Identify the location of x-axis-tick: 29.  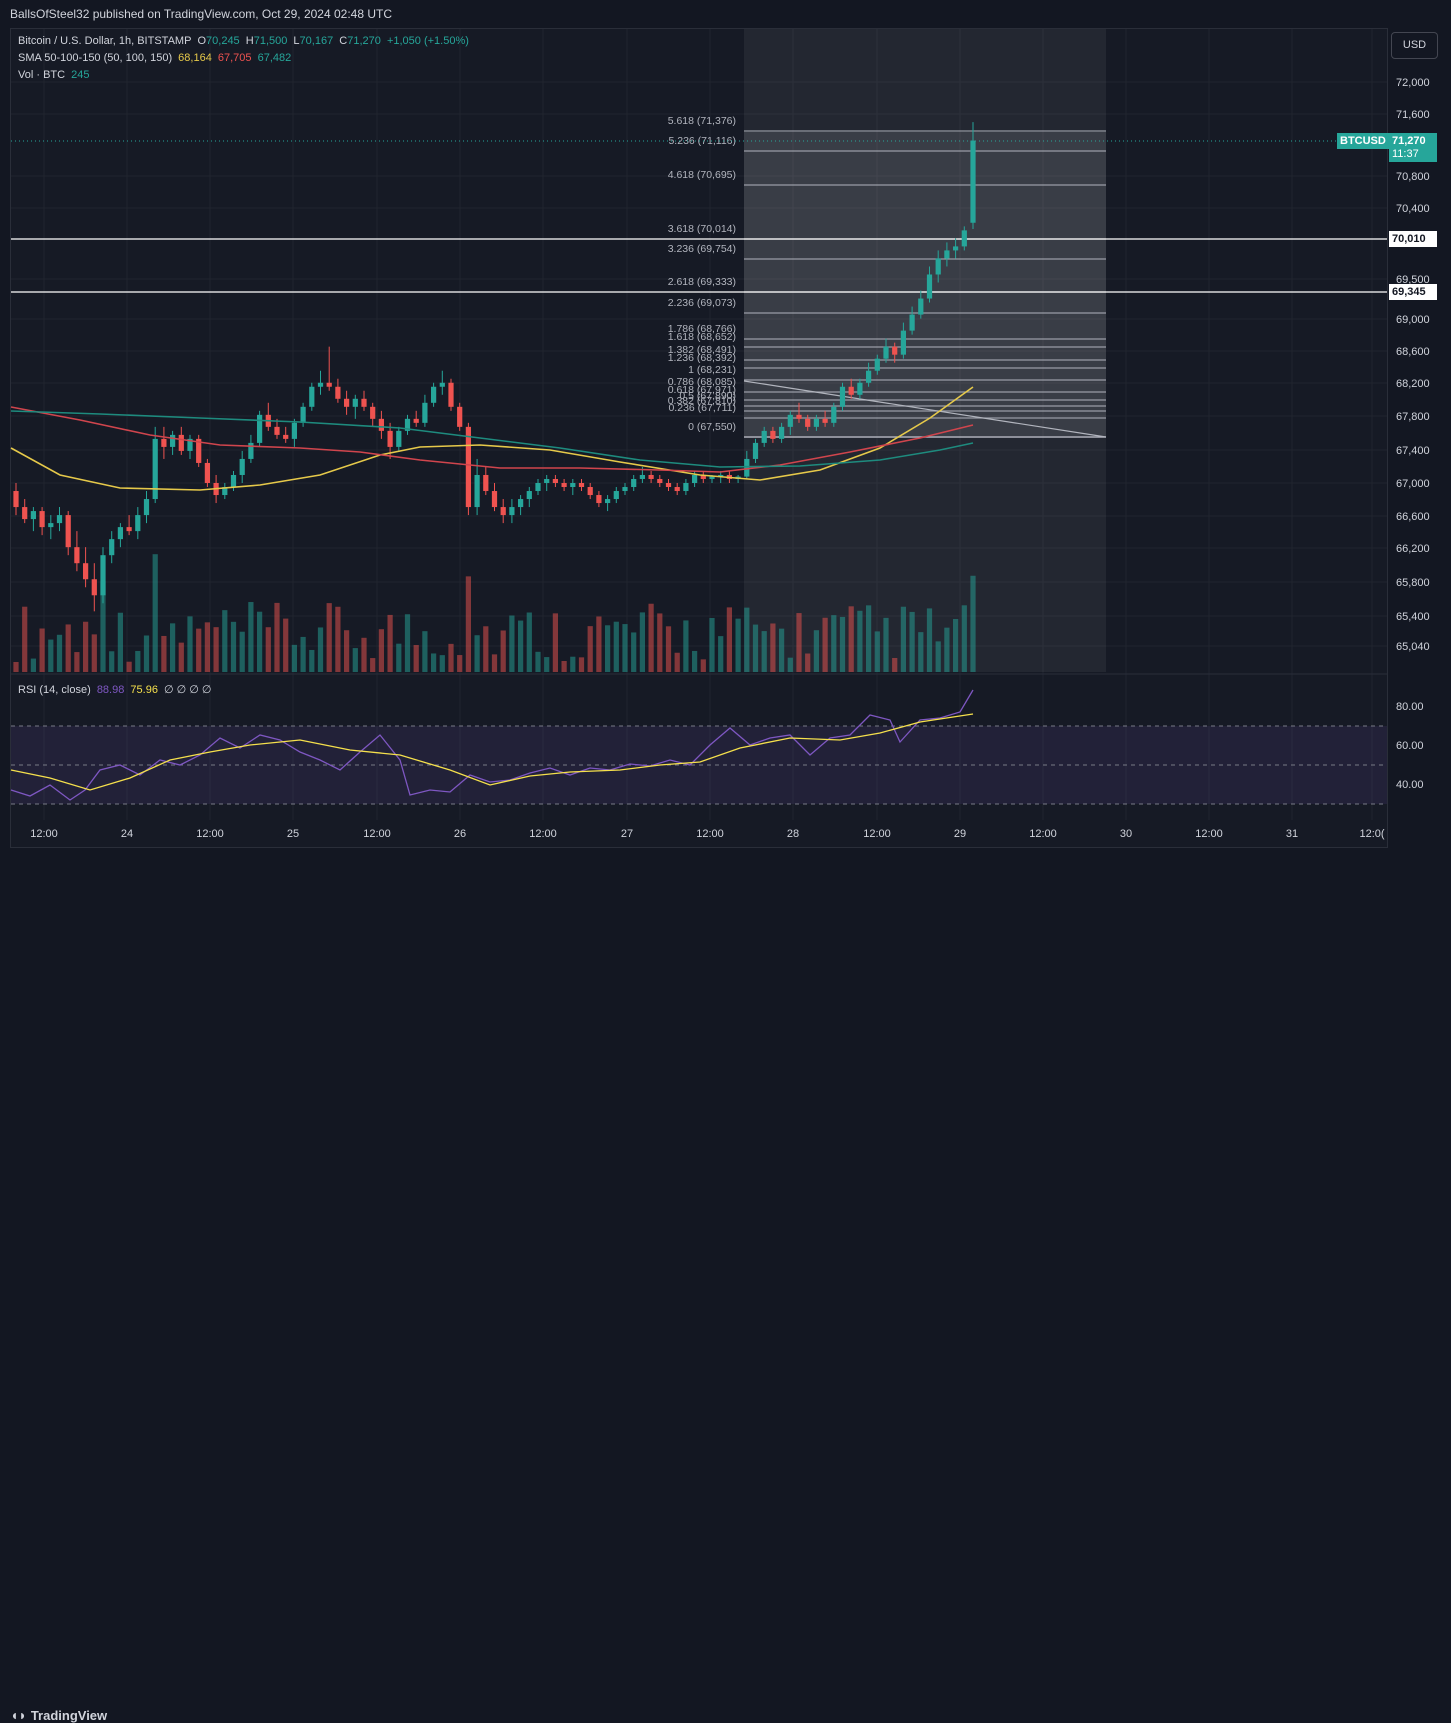
(960, 834).